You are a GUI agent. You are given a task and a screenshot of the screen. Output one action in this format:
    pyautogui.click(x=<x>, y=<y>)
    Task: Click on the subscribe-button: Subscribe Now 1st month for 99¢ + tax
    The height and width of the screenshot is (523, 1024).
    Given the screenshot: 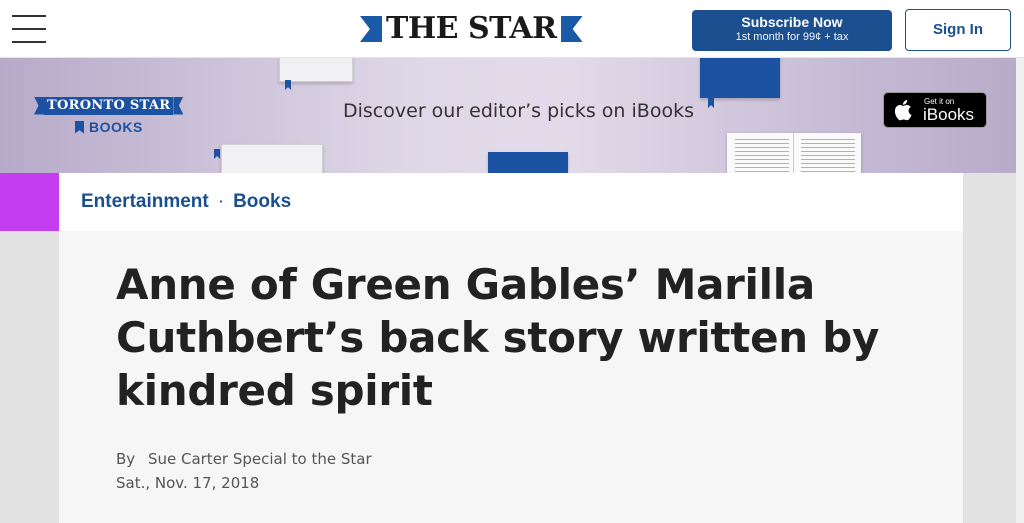 What is the action you would take?
    pyautogui.click(x=792, y=30)
    